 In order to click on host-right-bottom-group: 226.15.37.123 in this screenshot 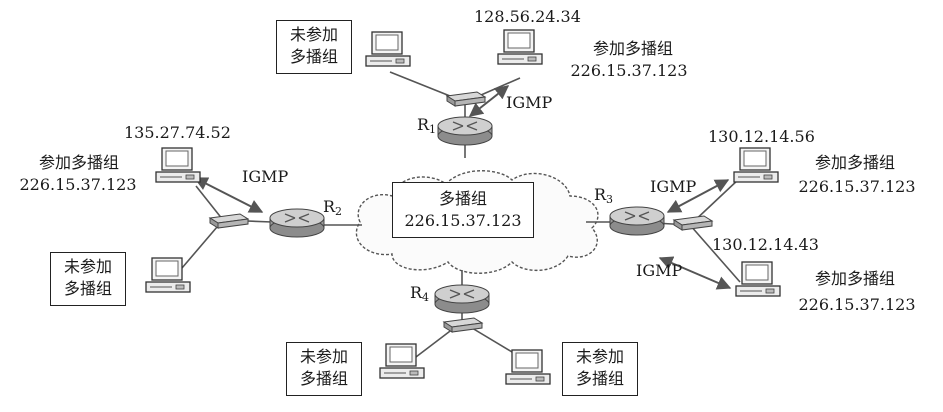, I will do `click(857, 304)`.